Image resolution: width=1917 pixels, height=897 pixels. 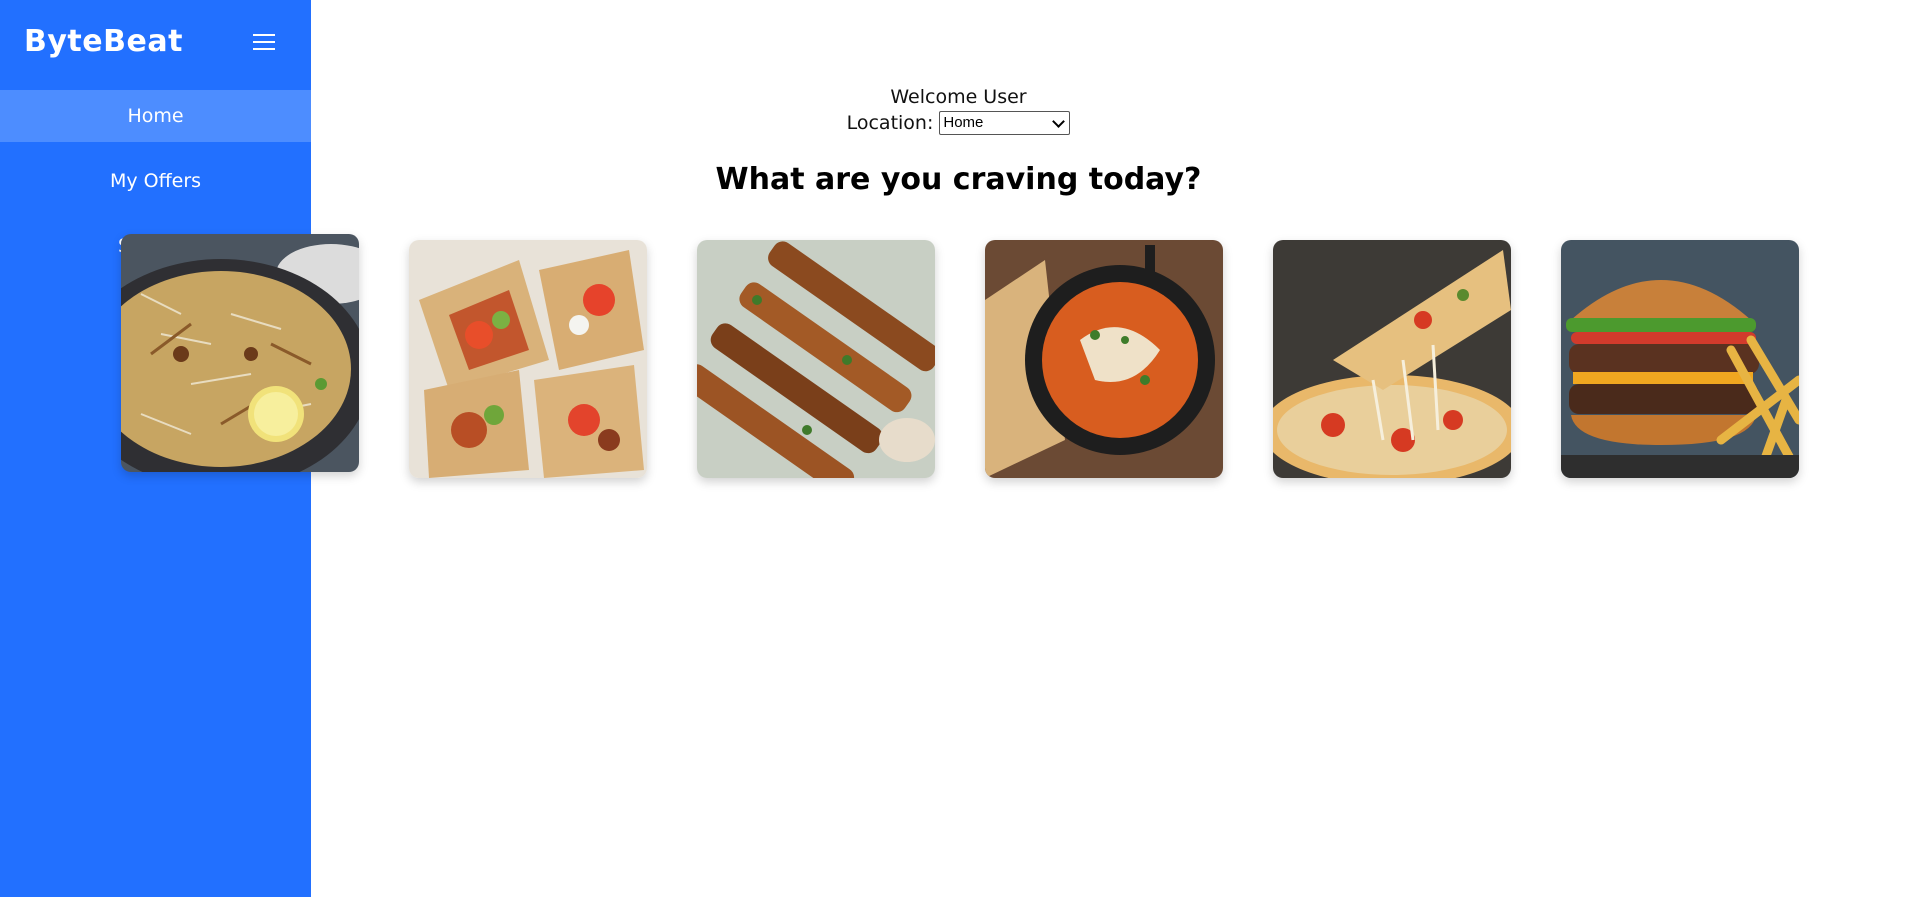 I want to click on food-card-pizza, so click(x=1392, y=359).